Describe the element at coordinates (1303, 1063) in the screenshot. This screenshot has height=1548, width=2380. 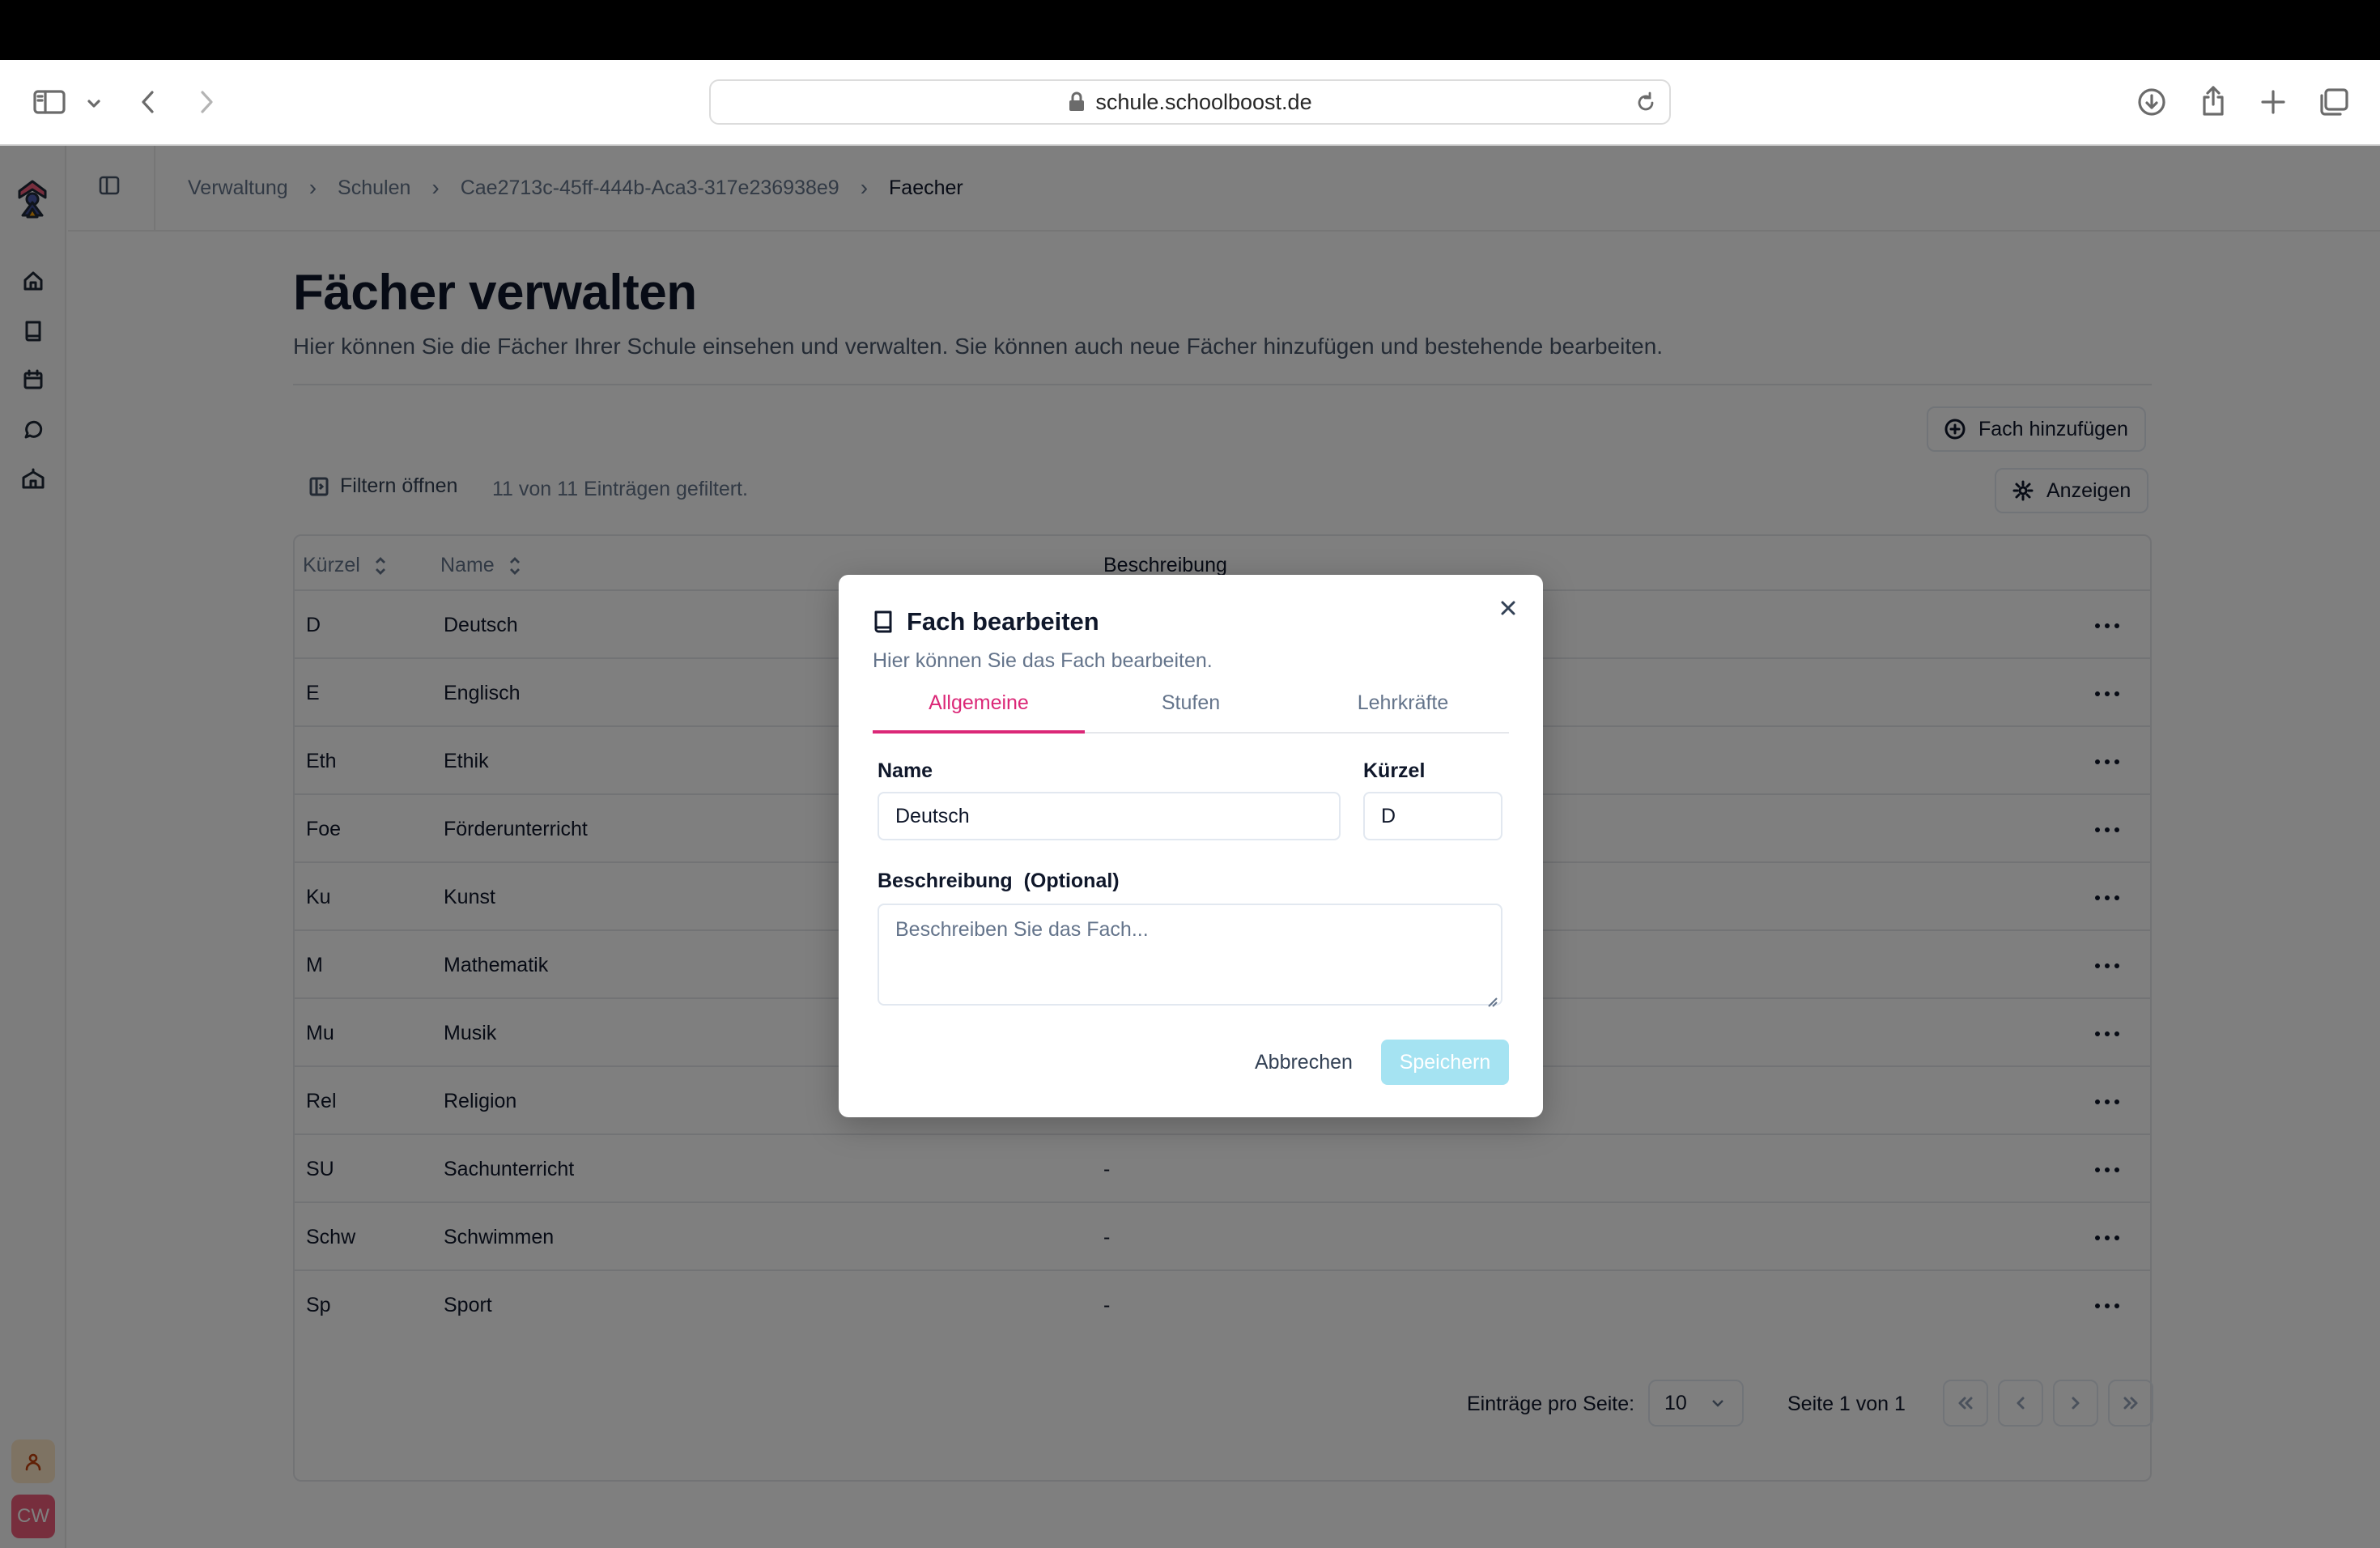
I see `cancel-button: Abbrechen` at that location.